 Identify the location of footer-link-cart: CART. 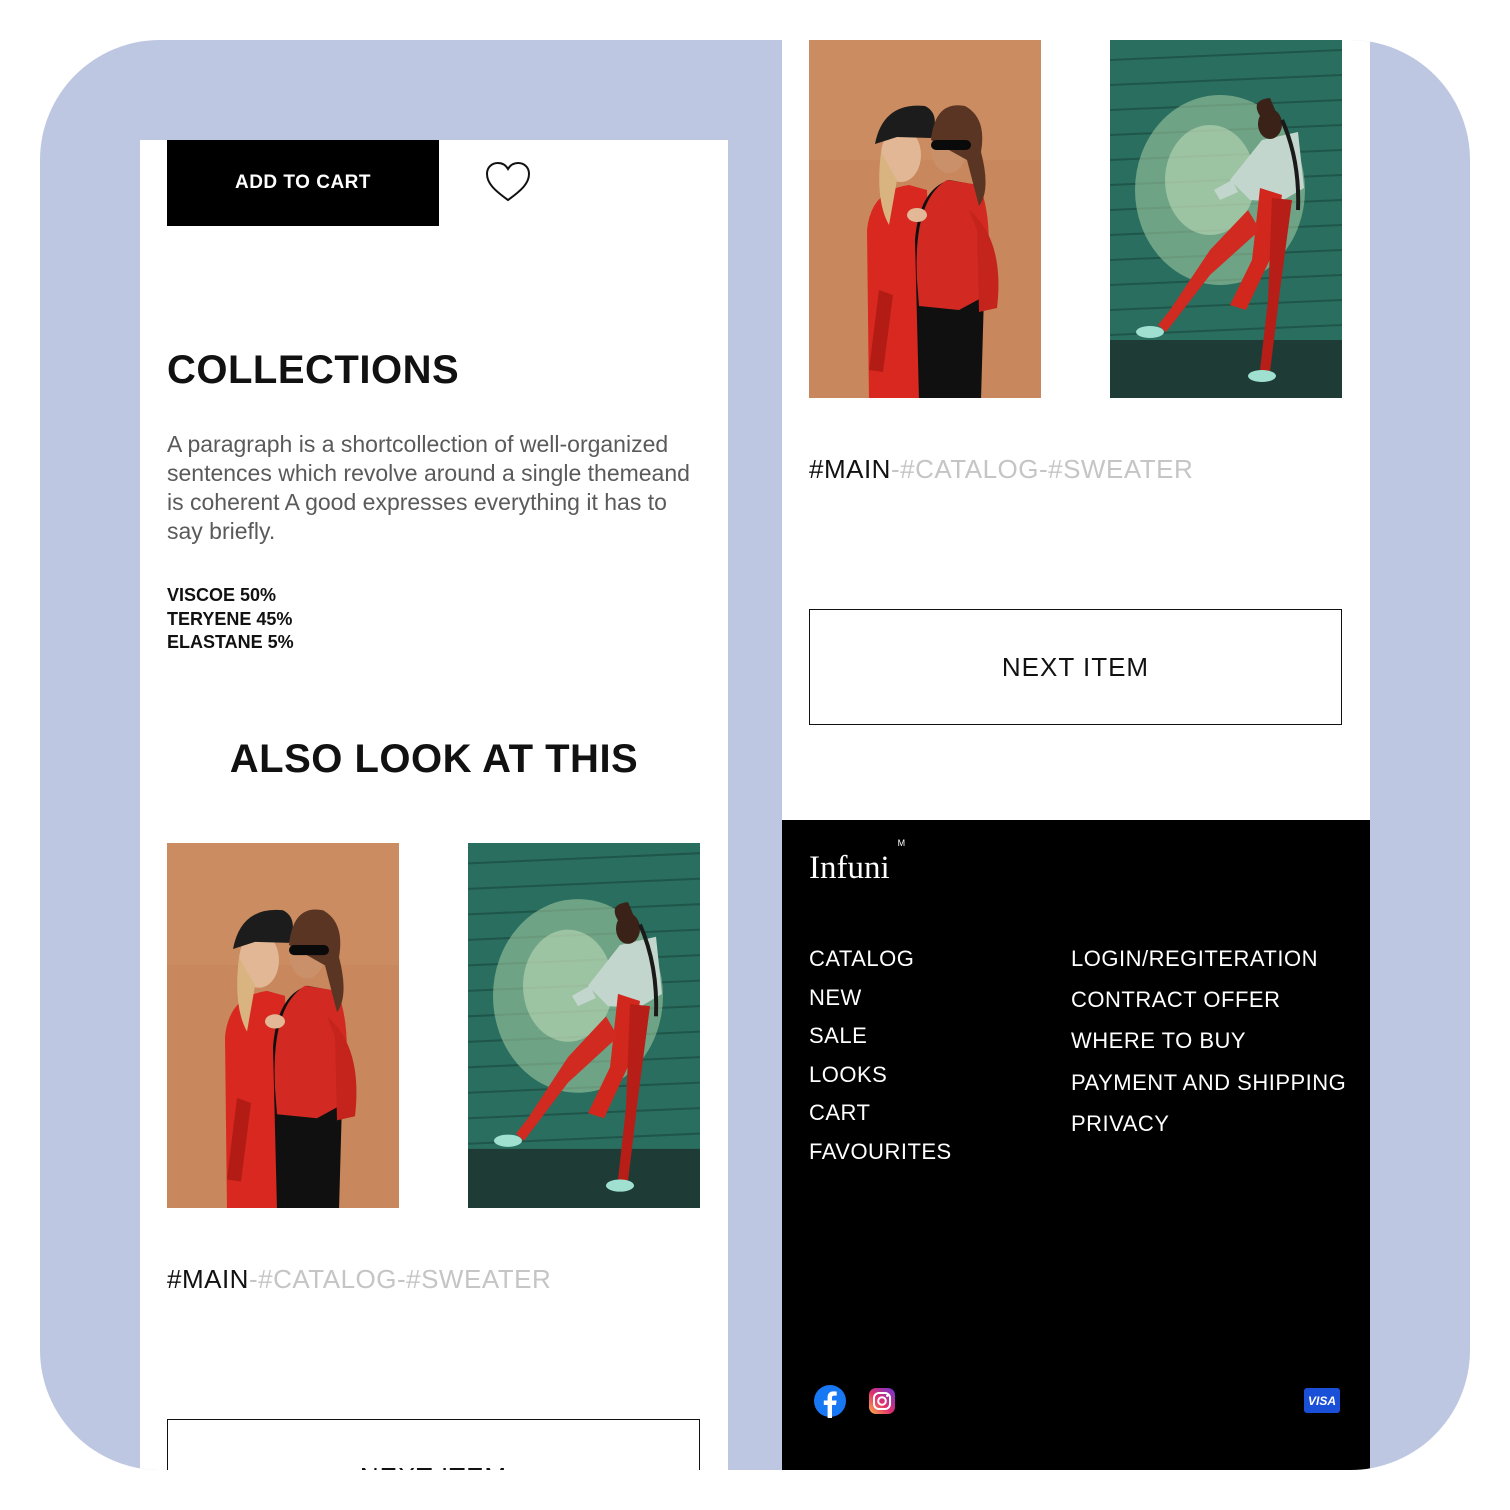
(880, 1119).